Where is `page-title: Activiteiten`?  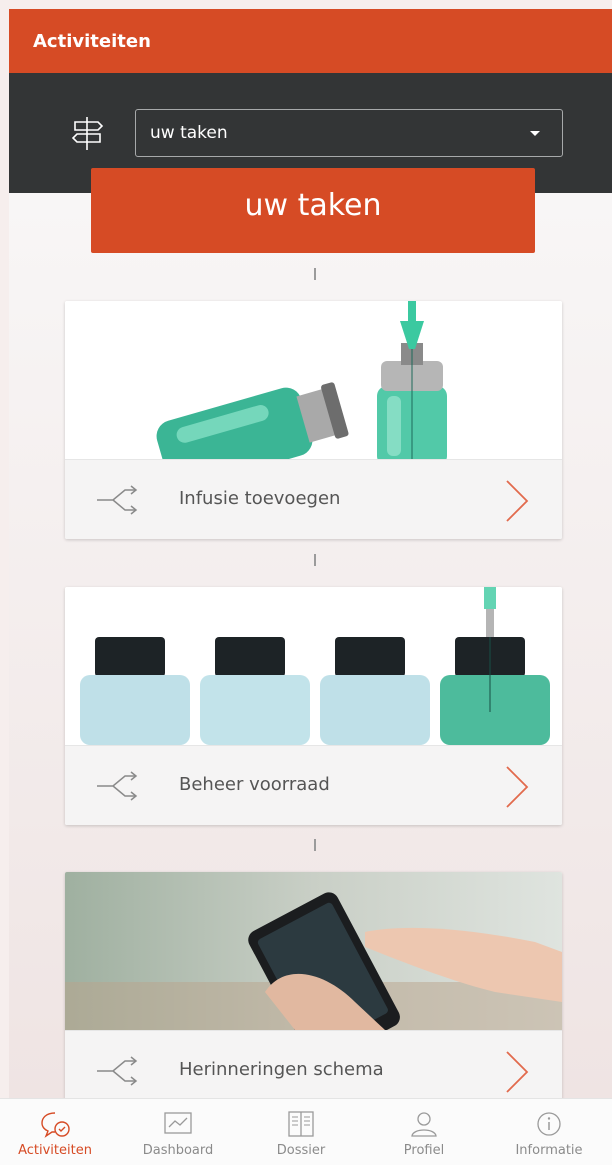 page-title: Activiteiten is located at coordinates (92, 41).